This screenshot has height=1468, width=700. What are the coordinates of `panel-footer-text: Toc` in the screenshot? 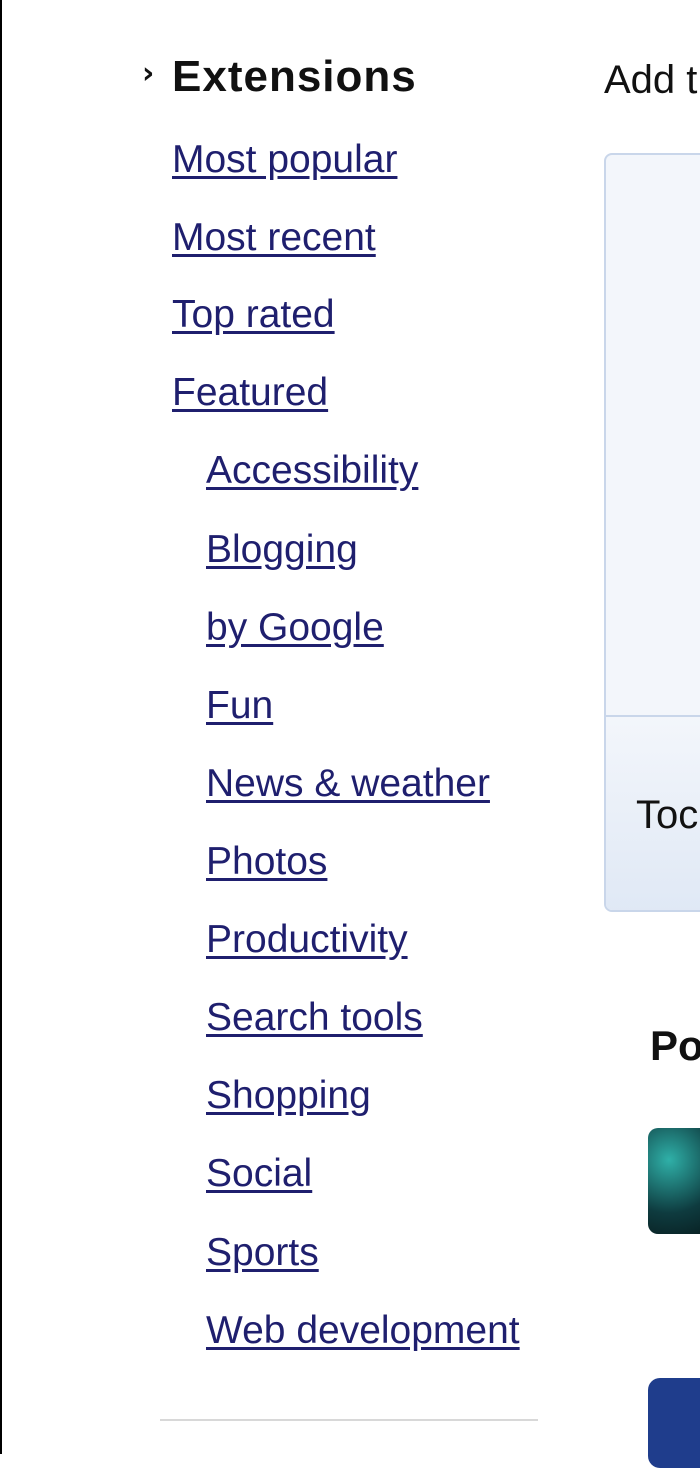 It's located at (667, 815).